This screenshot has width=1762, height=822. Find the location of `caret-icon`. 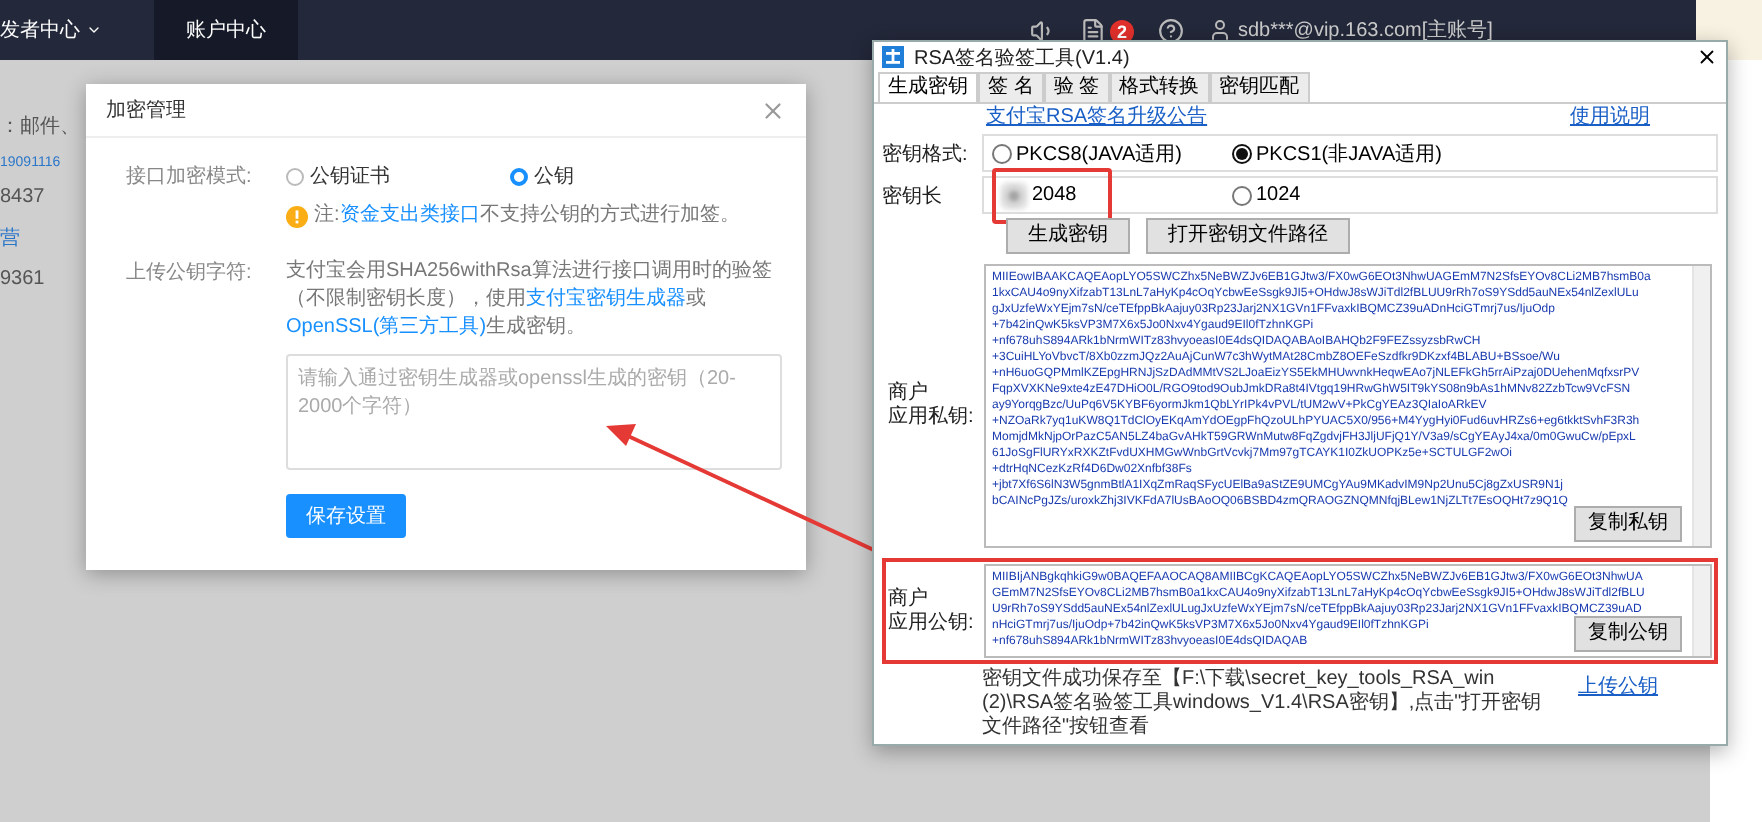

caret-icon is located at coordinates (94, 30).